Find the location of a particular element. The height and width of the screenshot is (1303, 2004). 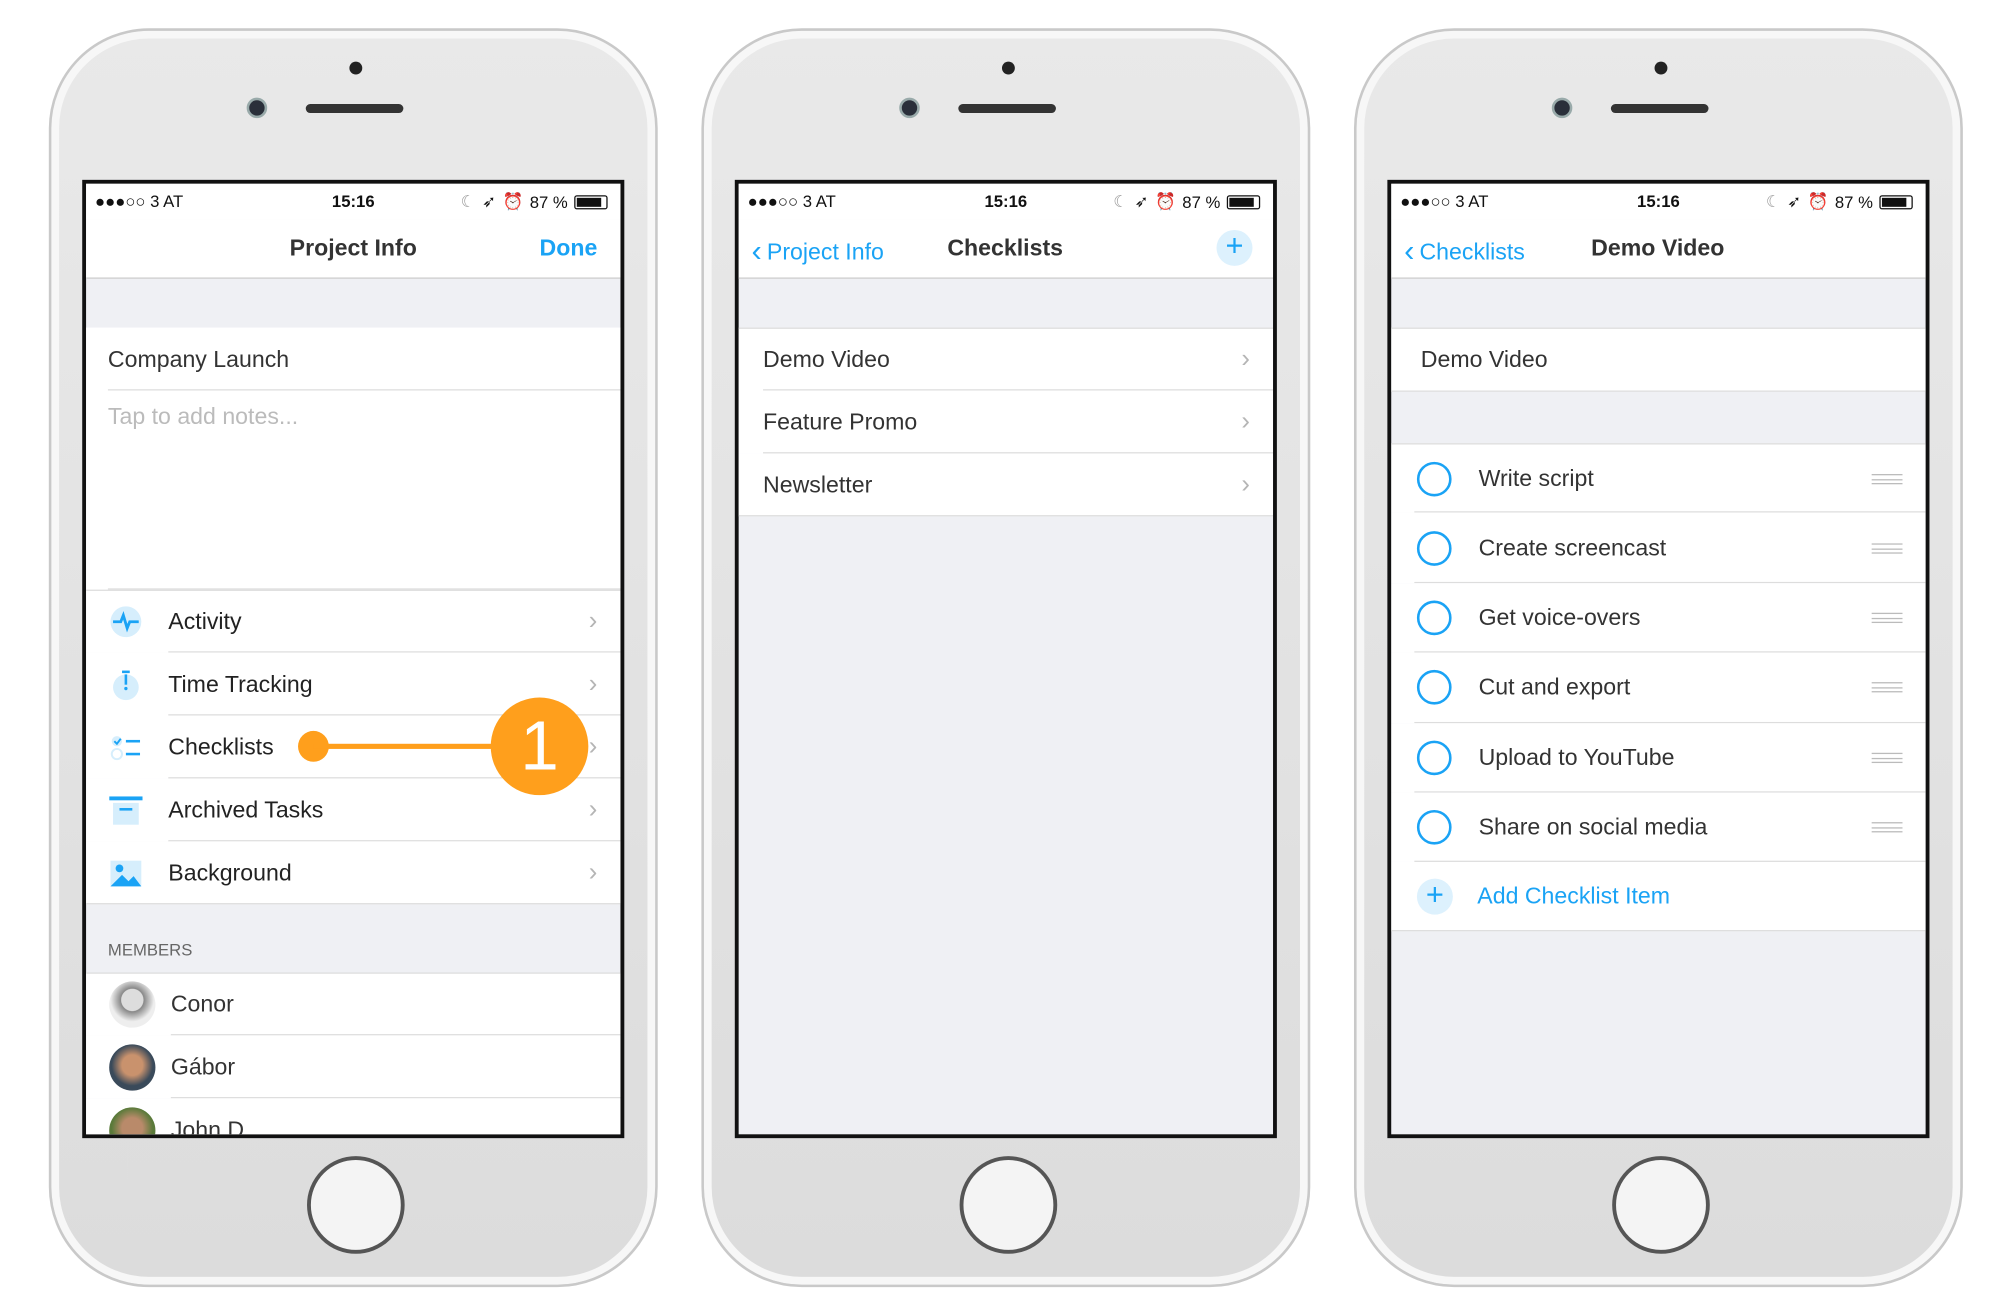

image-icon is located at coordinates (125, 872).